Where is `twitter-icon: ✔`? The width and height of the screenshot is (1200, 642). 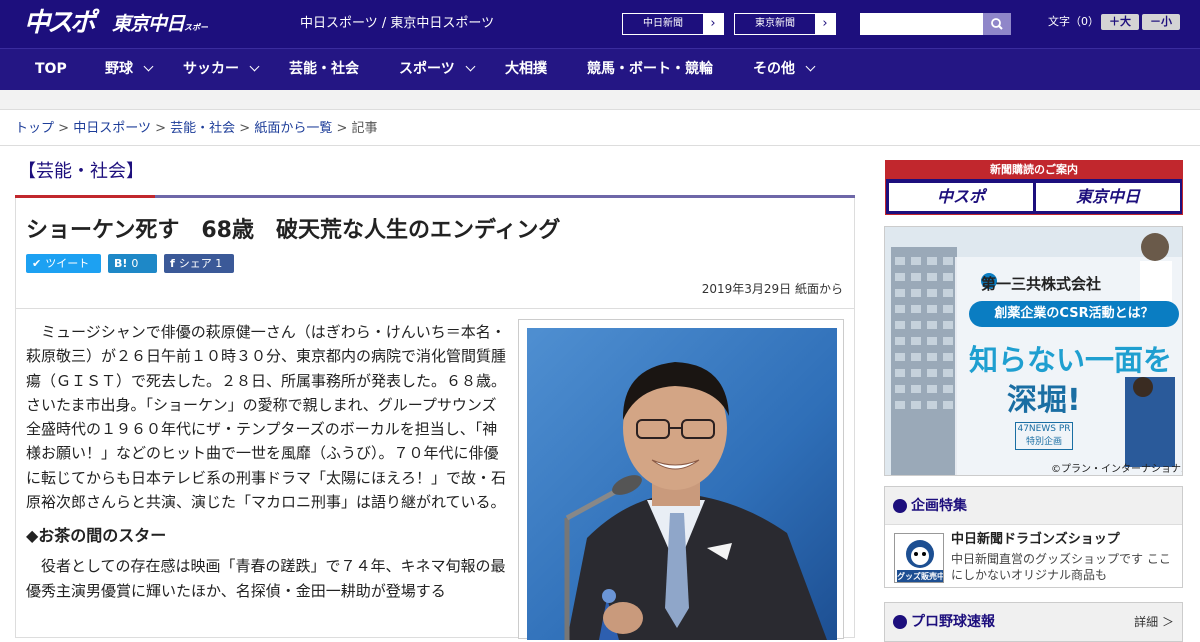
twitter-icon: ✔ is located at coordinates (37, 263).